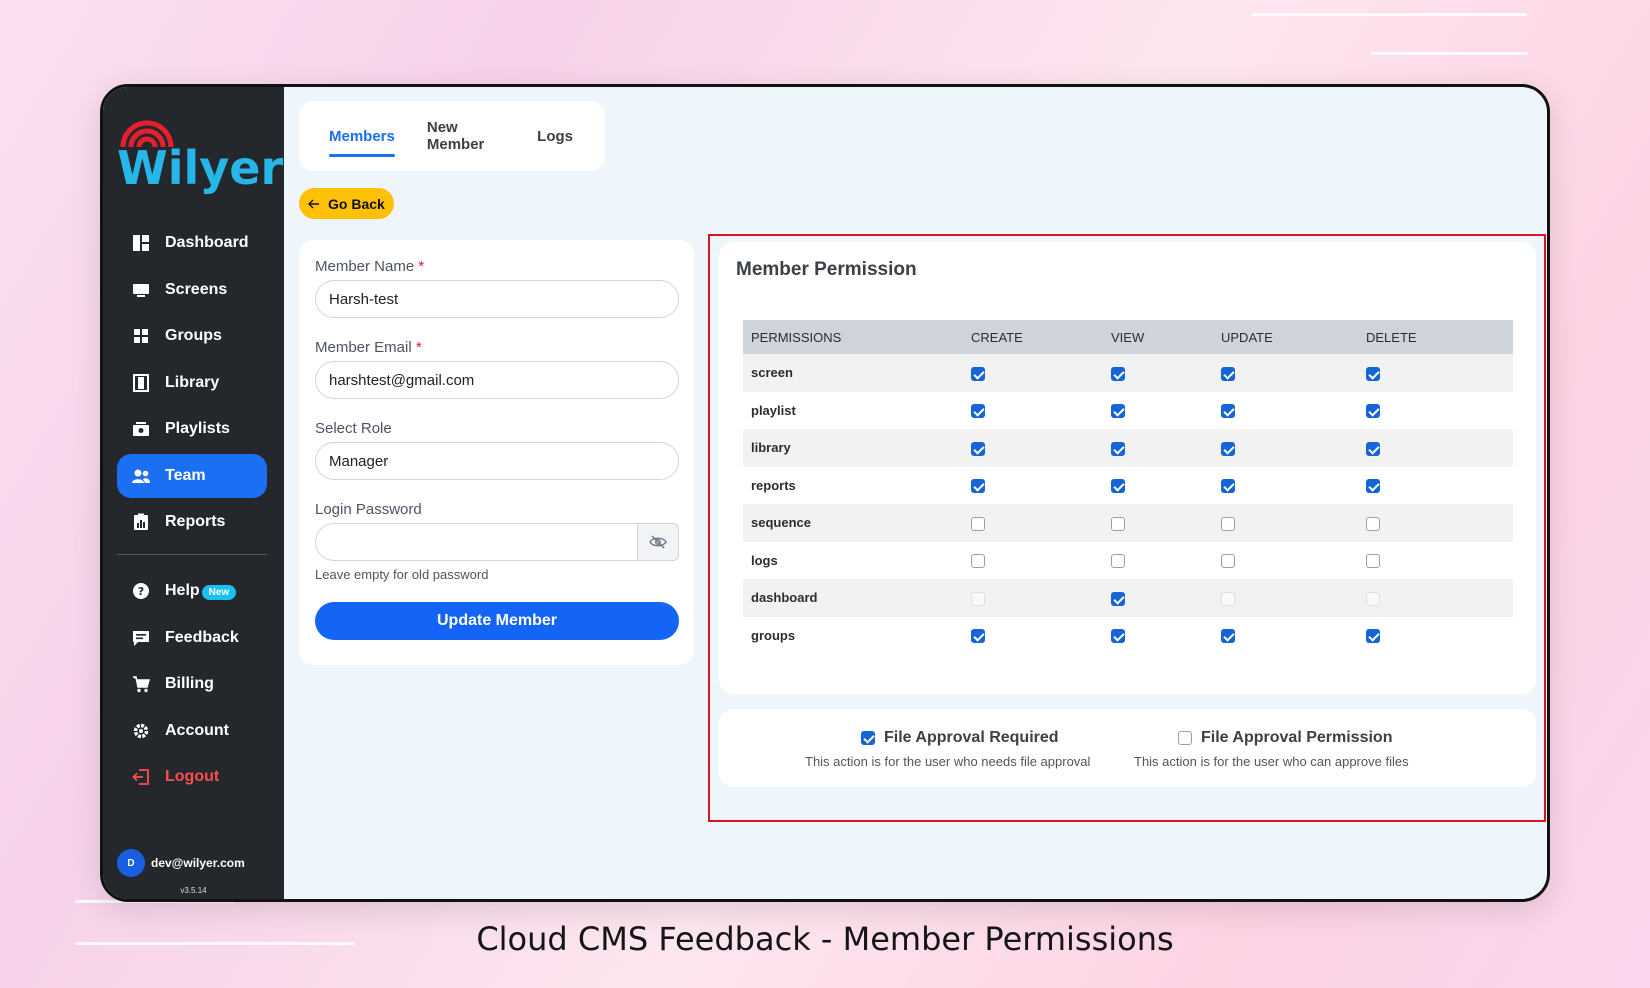 Image resolution: width=1650 pixels, height=988 pixels. What do you see at coordinates (978, 411) in the screenshot?
I see `playlist-create-checkbox` at bounding box center [978, 411].